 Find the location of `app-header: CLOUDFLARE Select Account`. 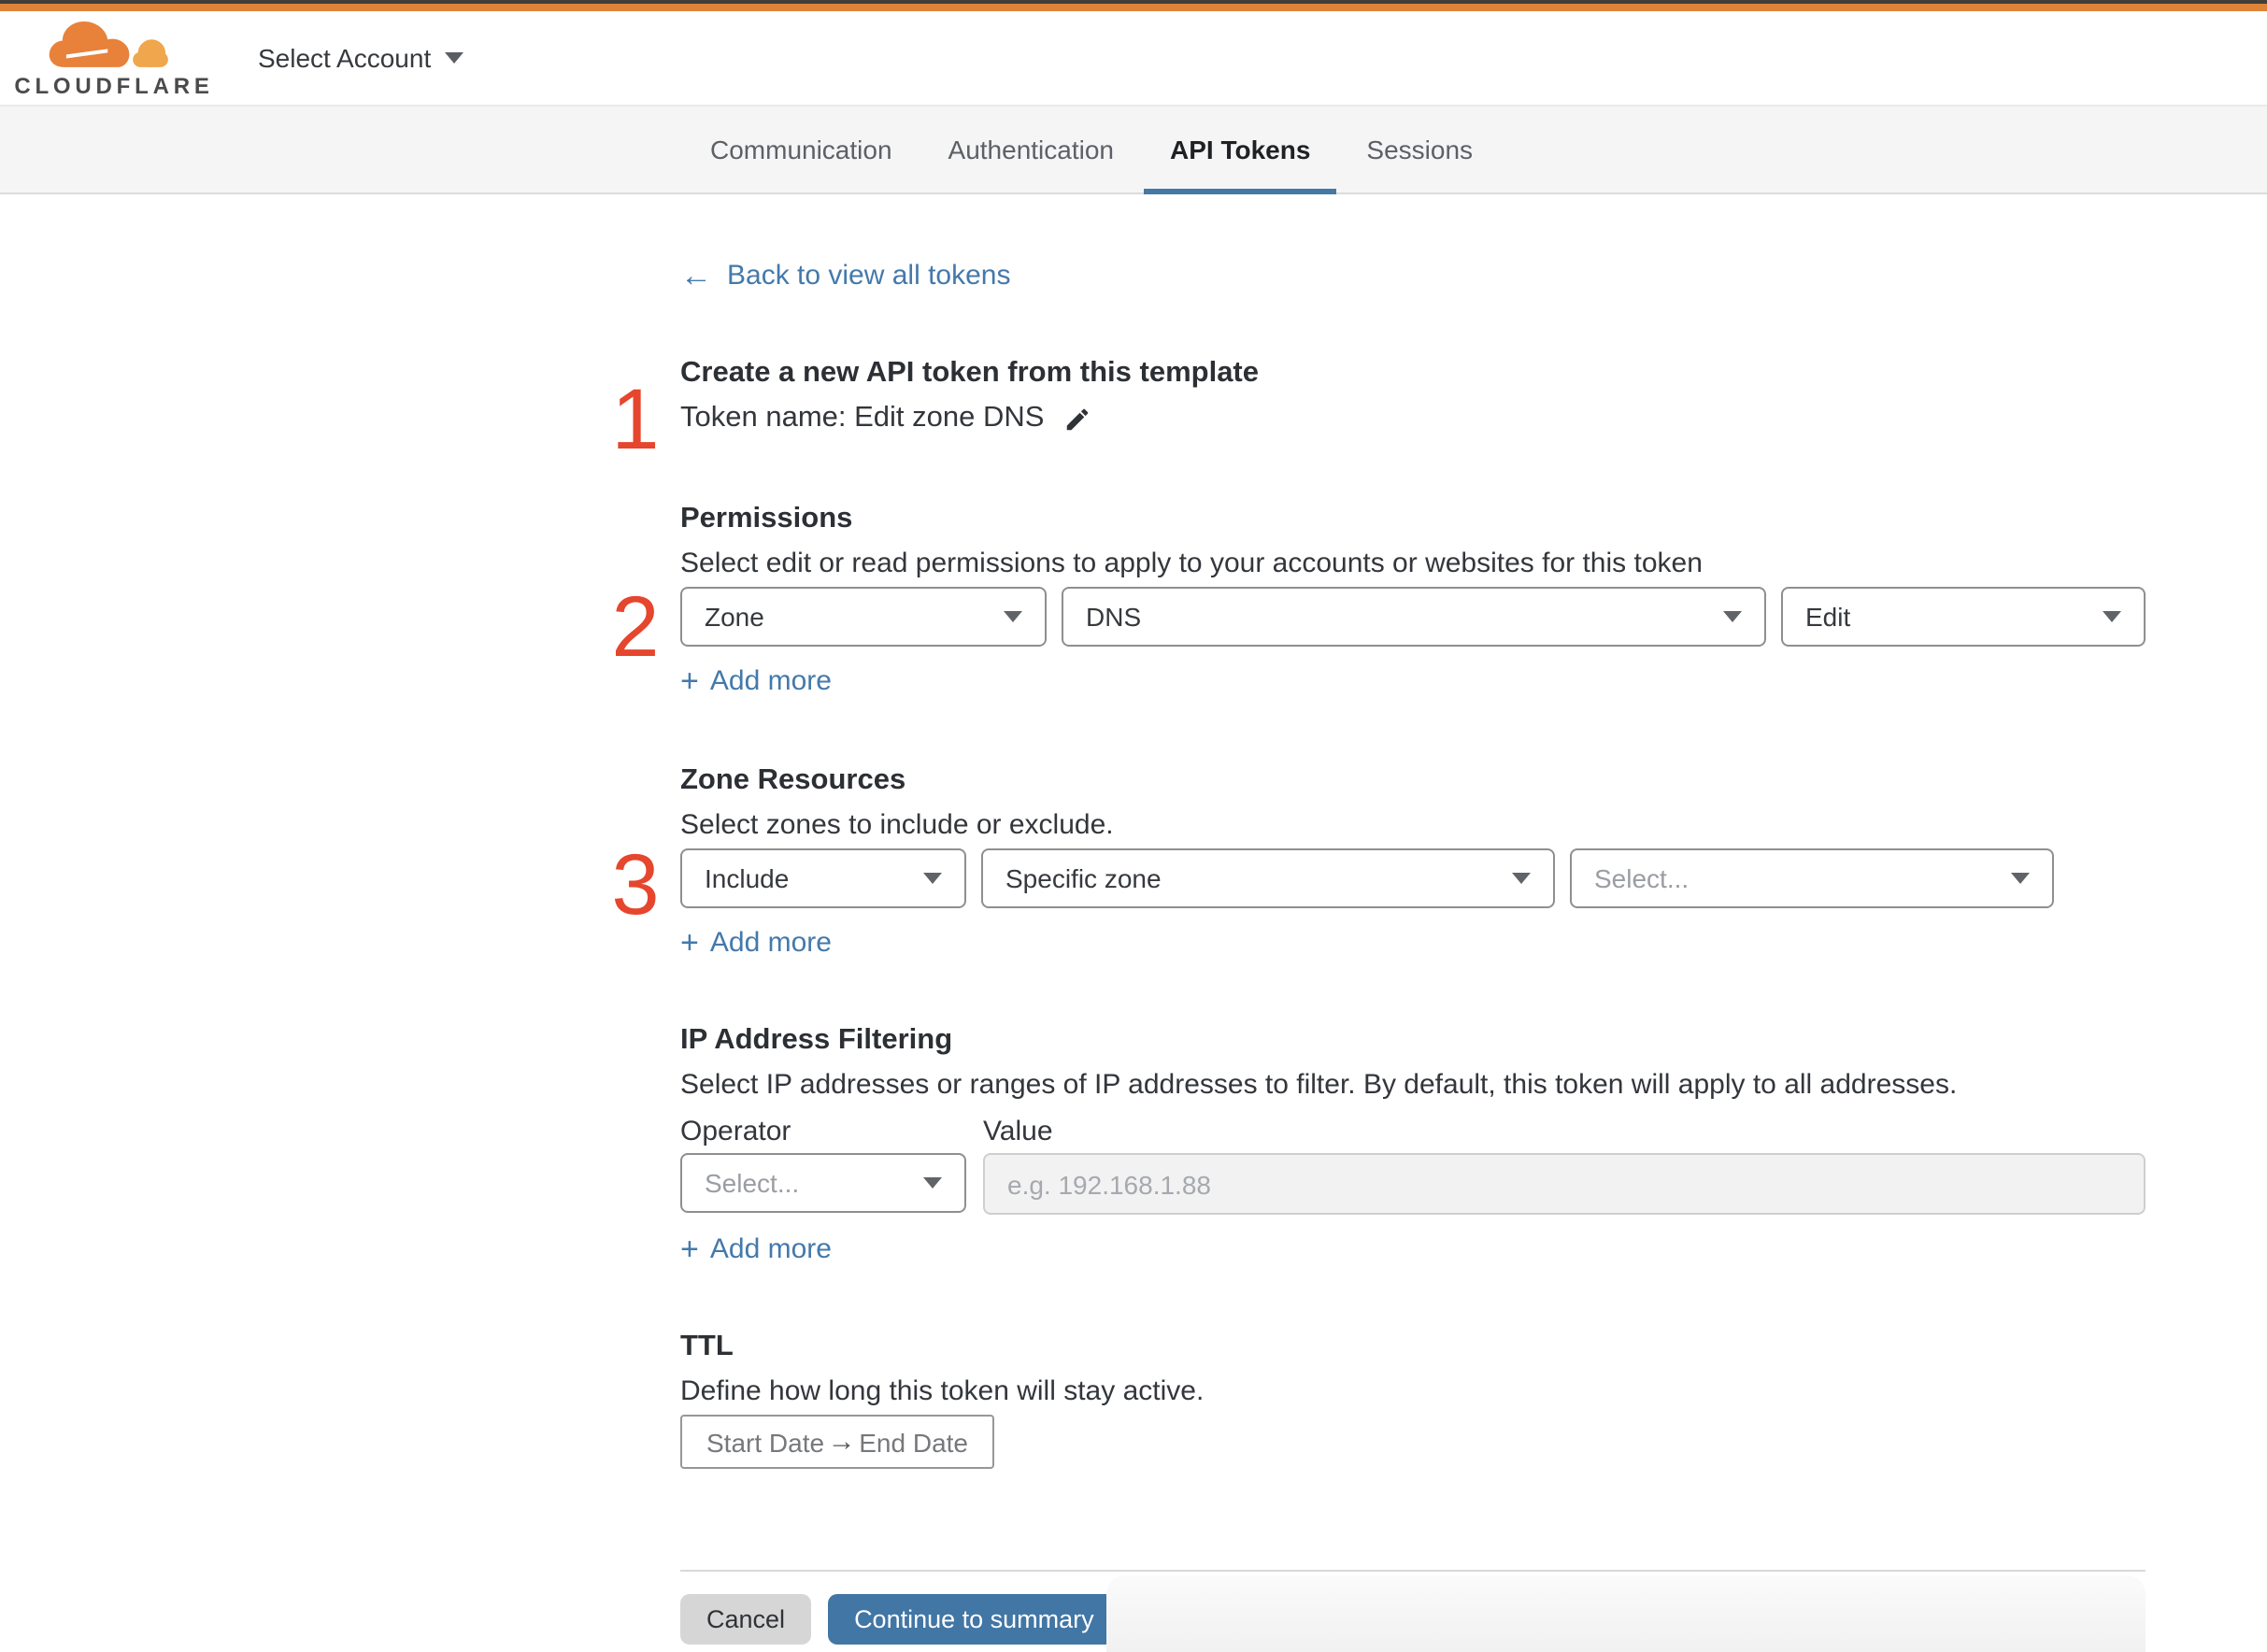

app-header: CLOUDFLARE Select Account is located at coordinates (1133, 58).